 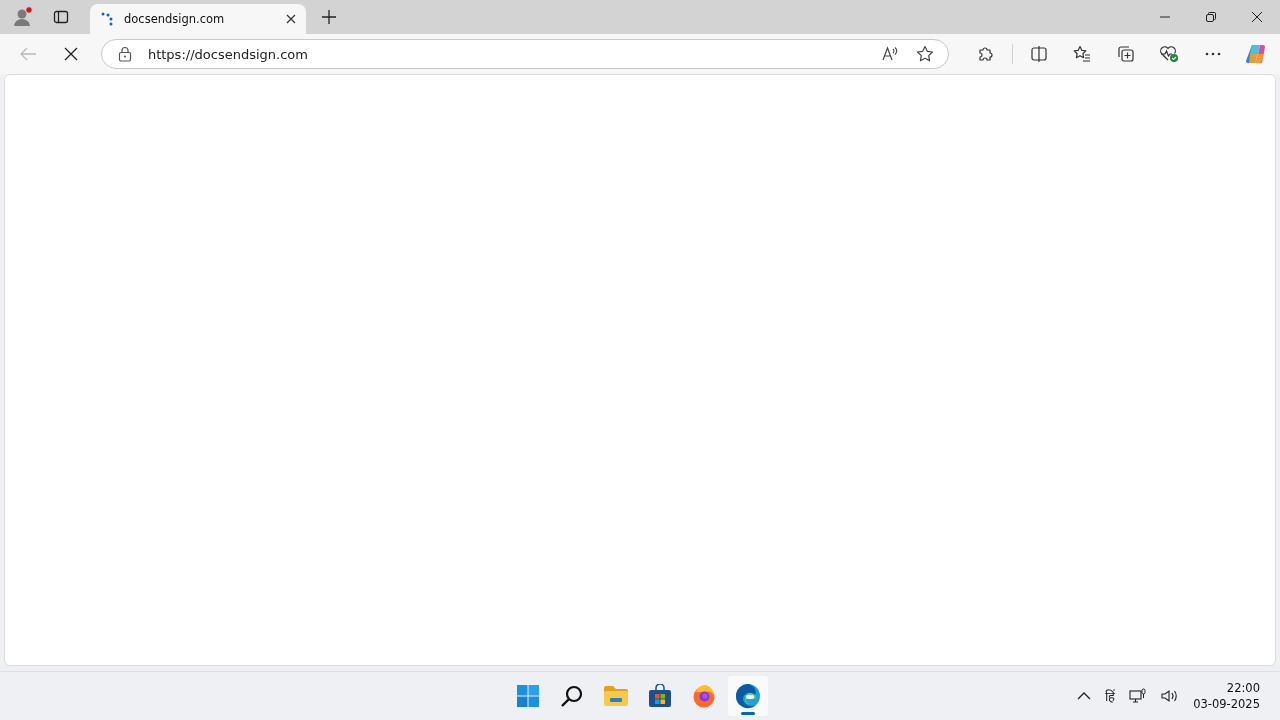 I want to click on heart-pulse-icon, so click(x=1169, y=54).